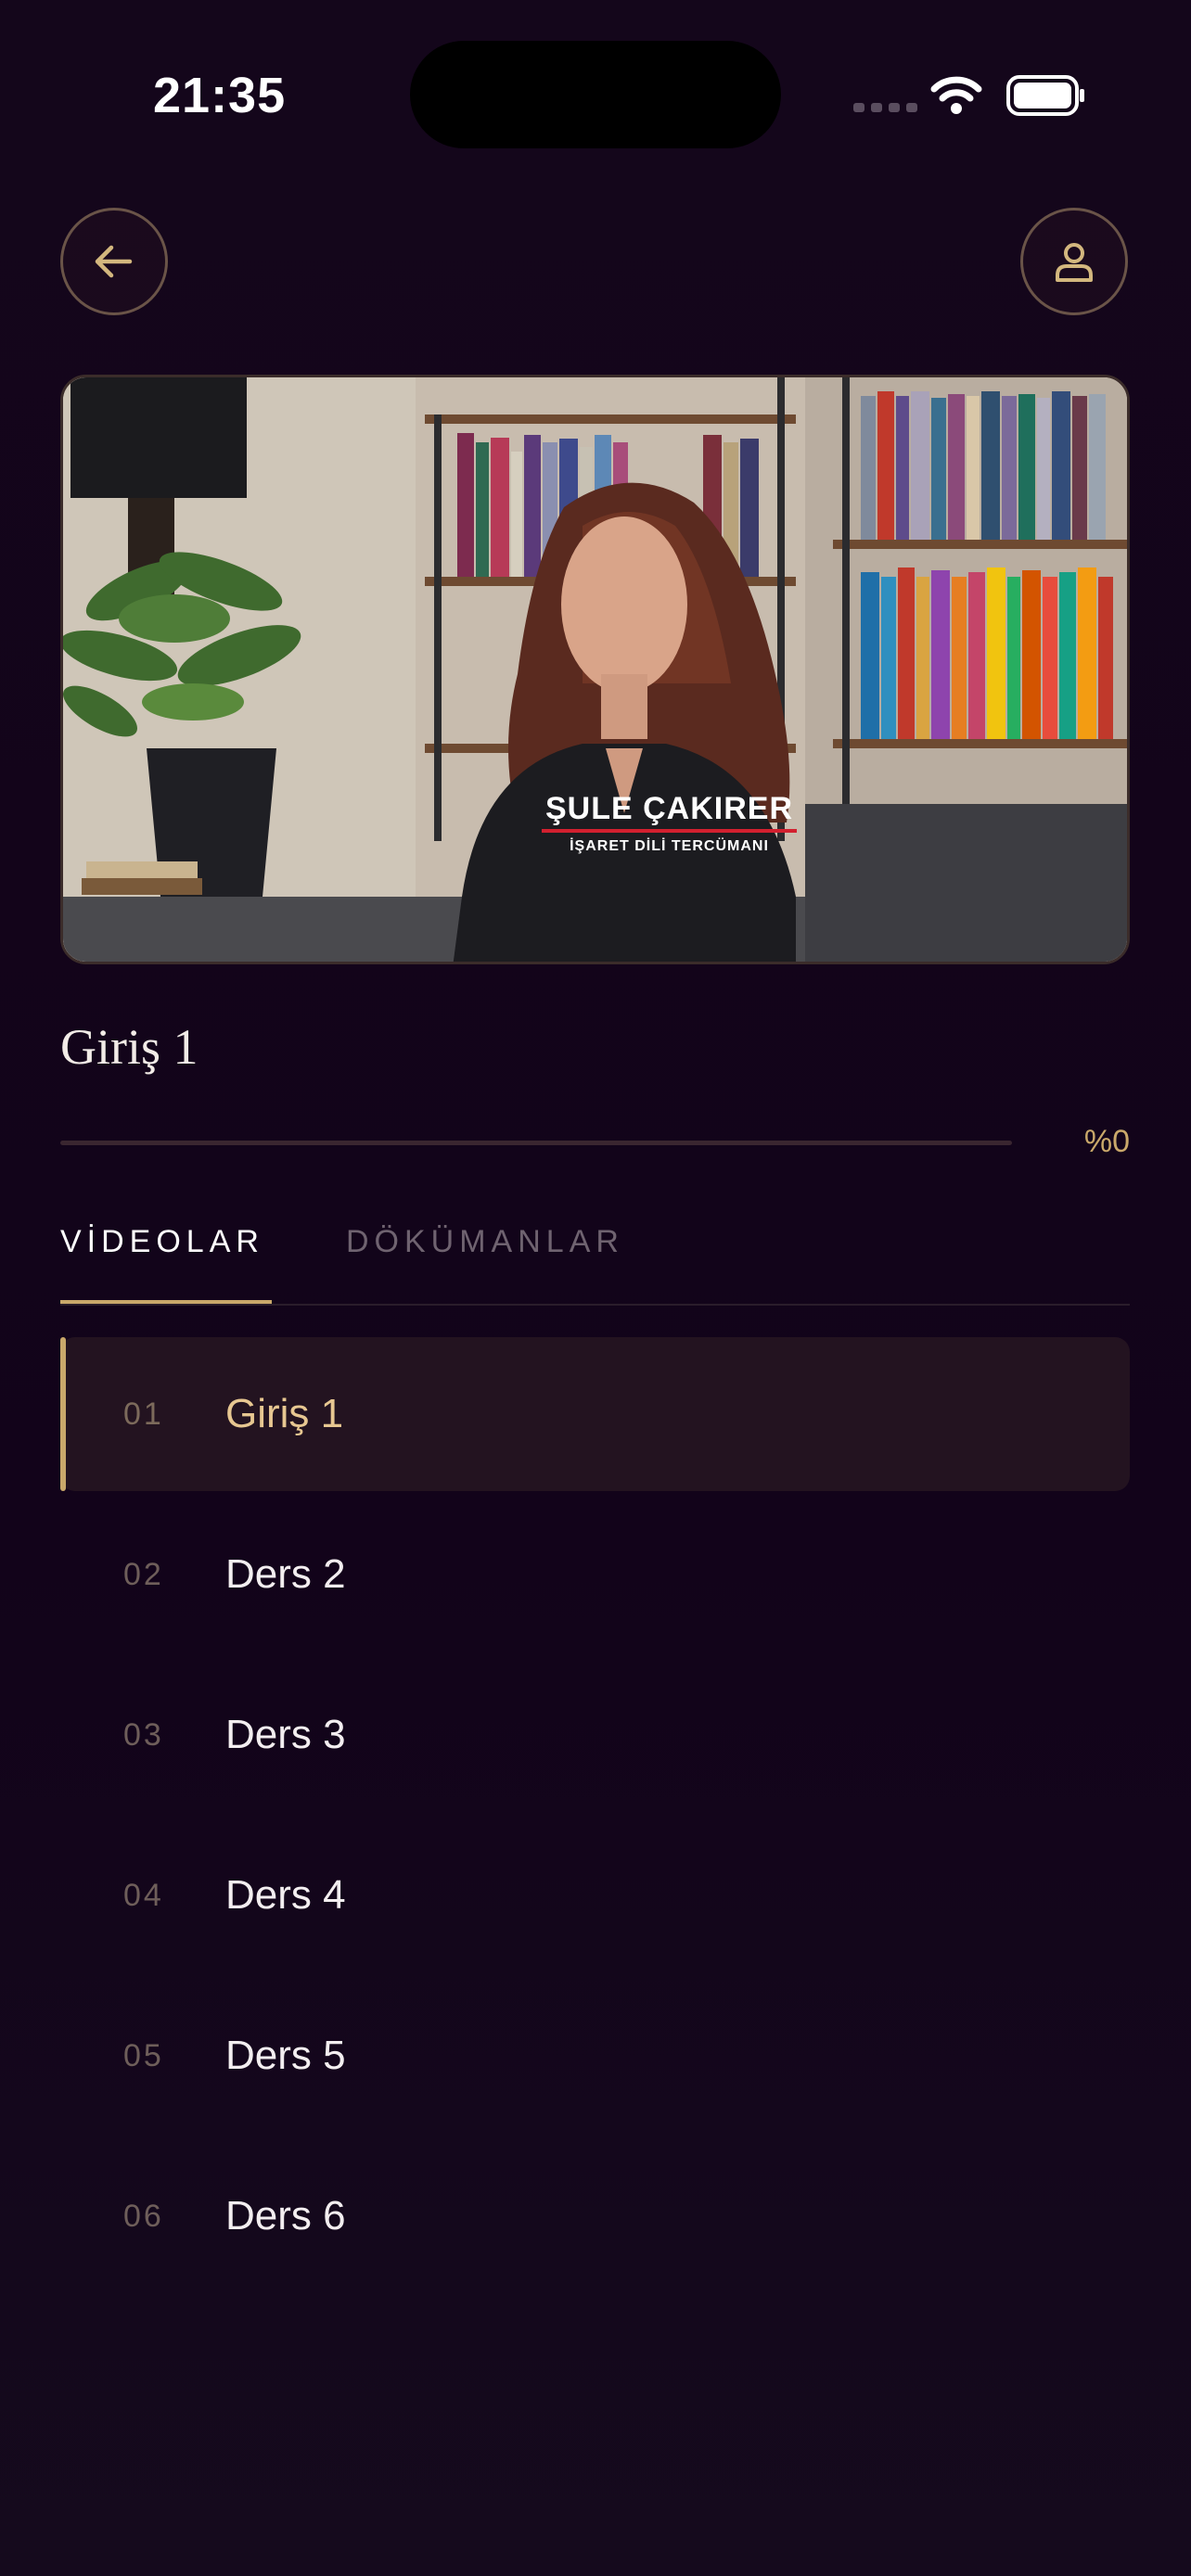 The image size is (1191, 2576). Describe the element at coordinates (143, 2216) in the screenshot. I see `lesson-number: 06` at that location.